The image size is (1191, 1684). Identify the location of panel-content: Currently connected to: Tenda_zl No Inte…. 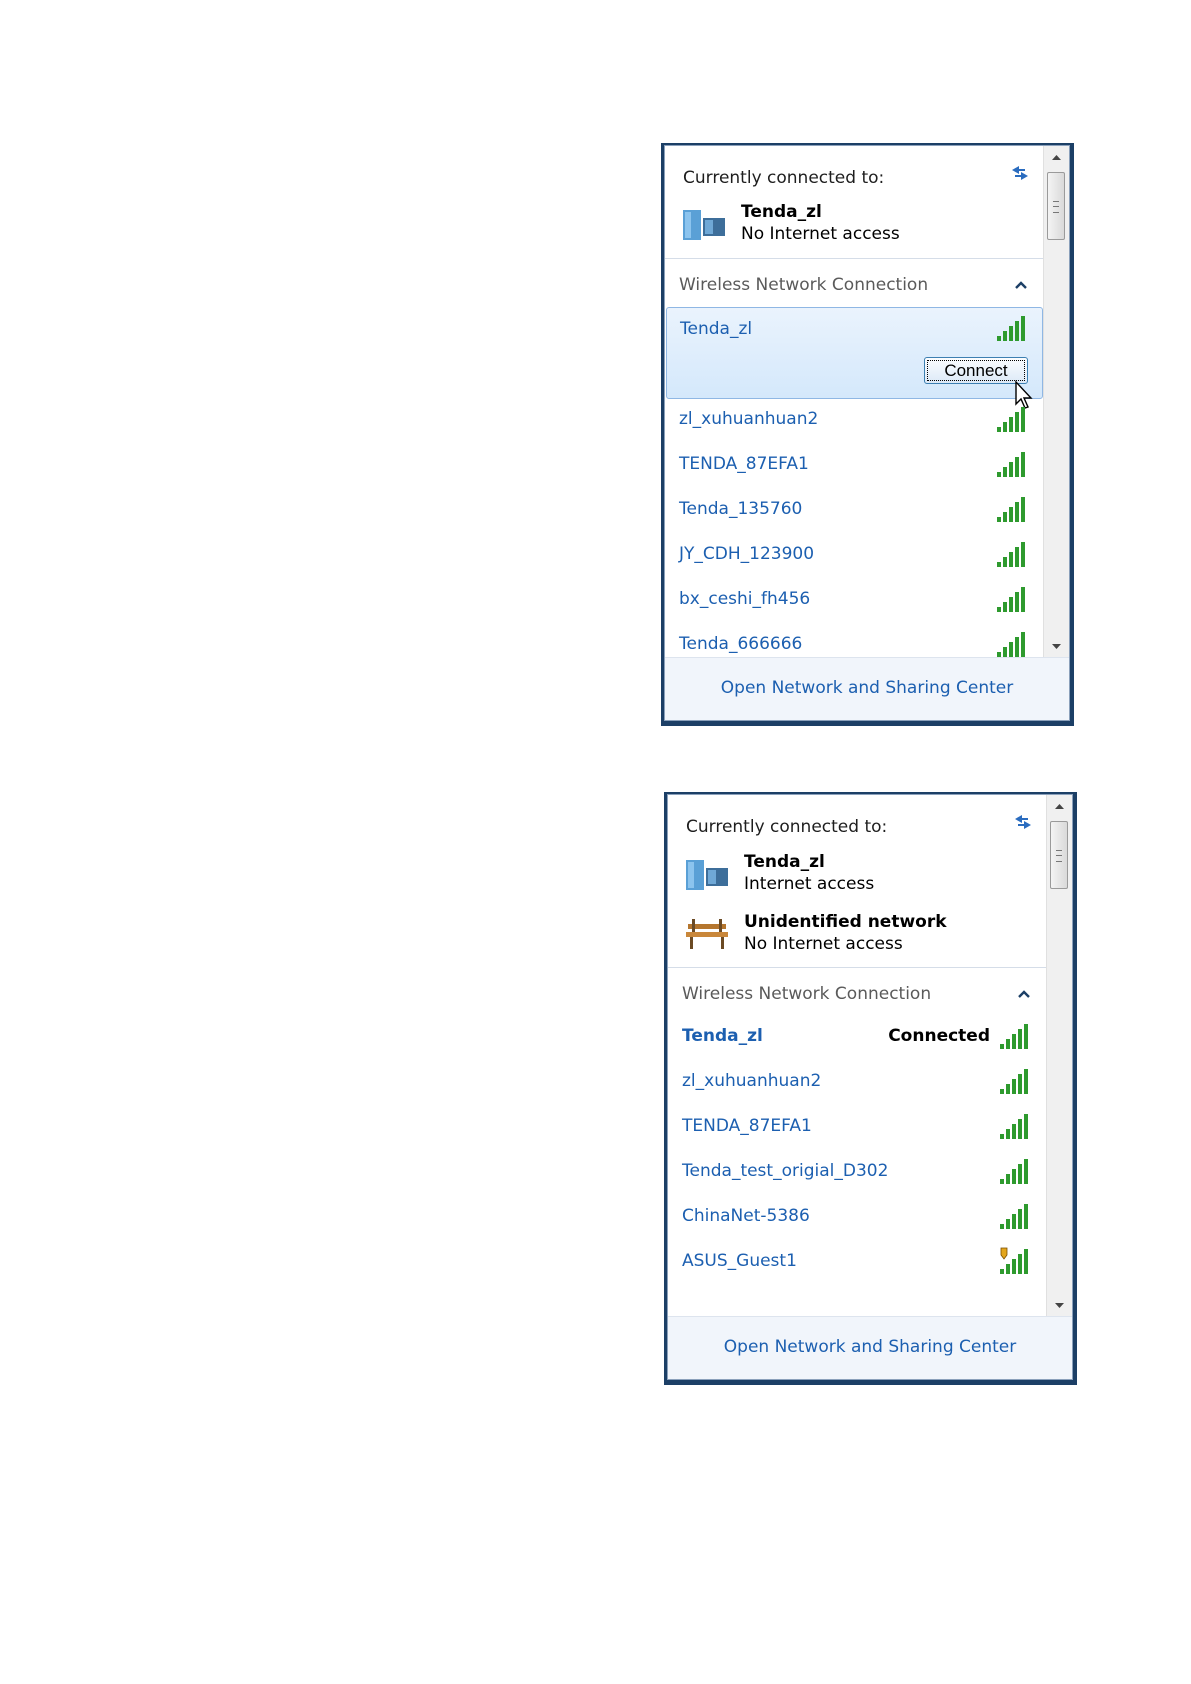
(854, 402).